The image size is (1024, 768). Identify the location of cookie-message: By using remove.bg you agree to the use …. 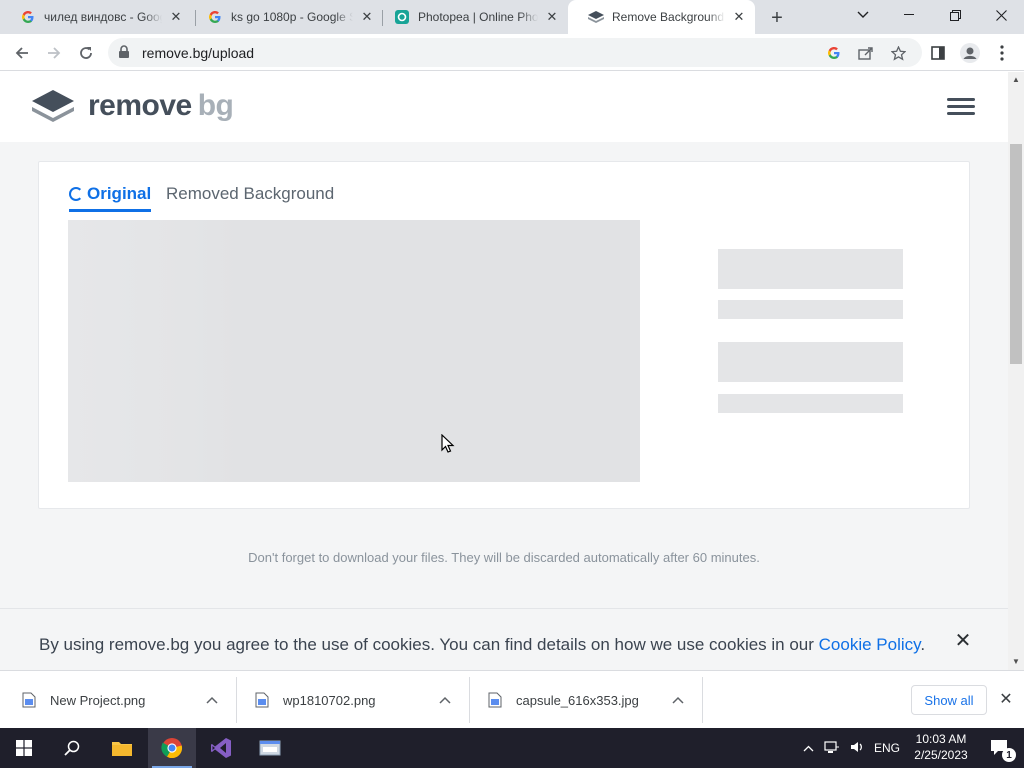
(429, 644).